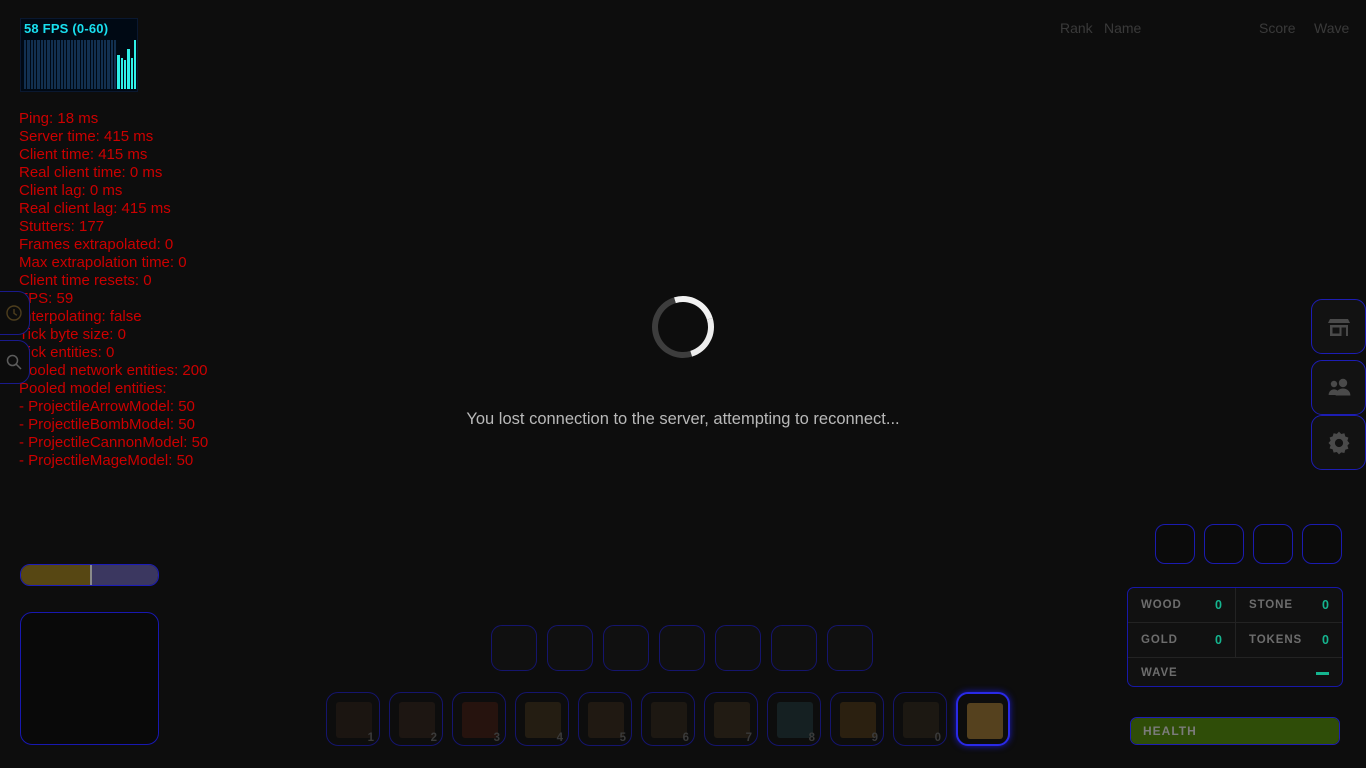  What do you see at coordinates (85, 280) in the screenshot?
I see `debug-stat-line: Client time resets: 0` at bounding box center [85, 280].